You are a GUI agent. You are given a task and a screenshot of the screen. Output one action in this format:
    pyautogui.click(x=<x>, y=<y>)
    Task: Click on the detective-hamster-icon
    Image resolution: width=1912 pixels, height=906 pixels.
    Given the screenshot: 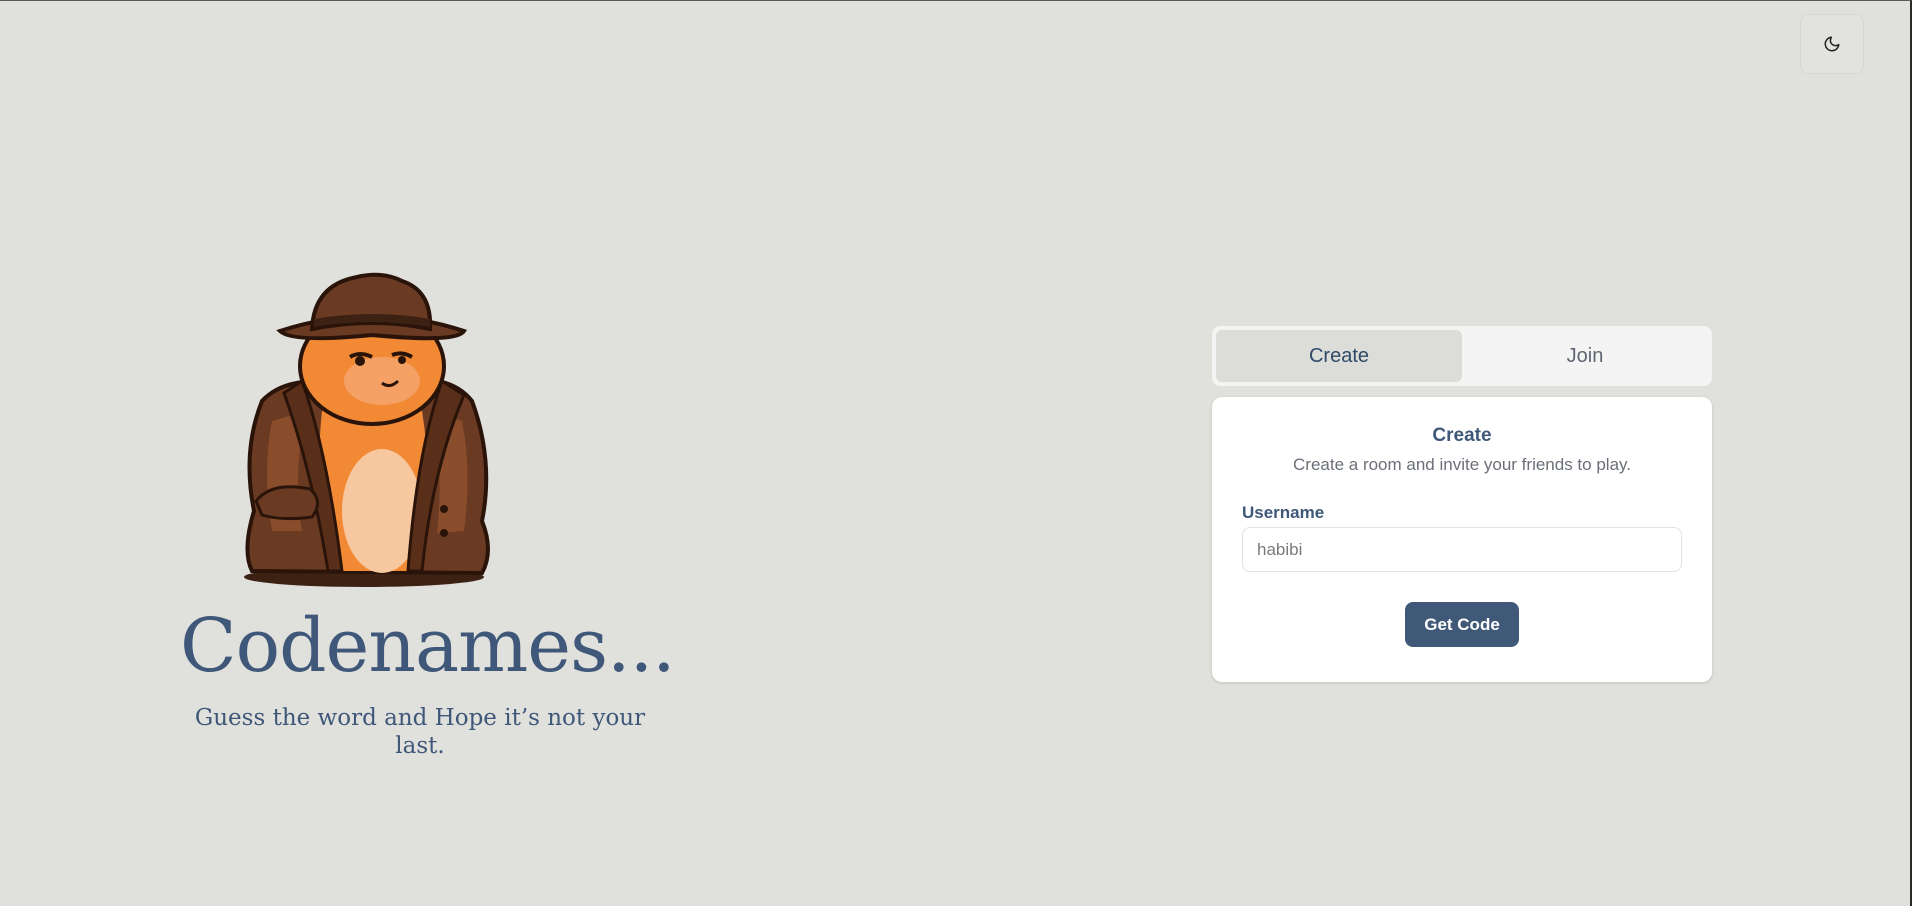 What is the action you would take?
    pyautogui.click(x=367, y=429)
    